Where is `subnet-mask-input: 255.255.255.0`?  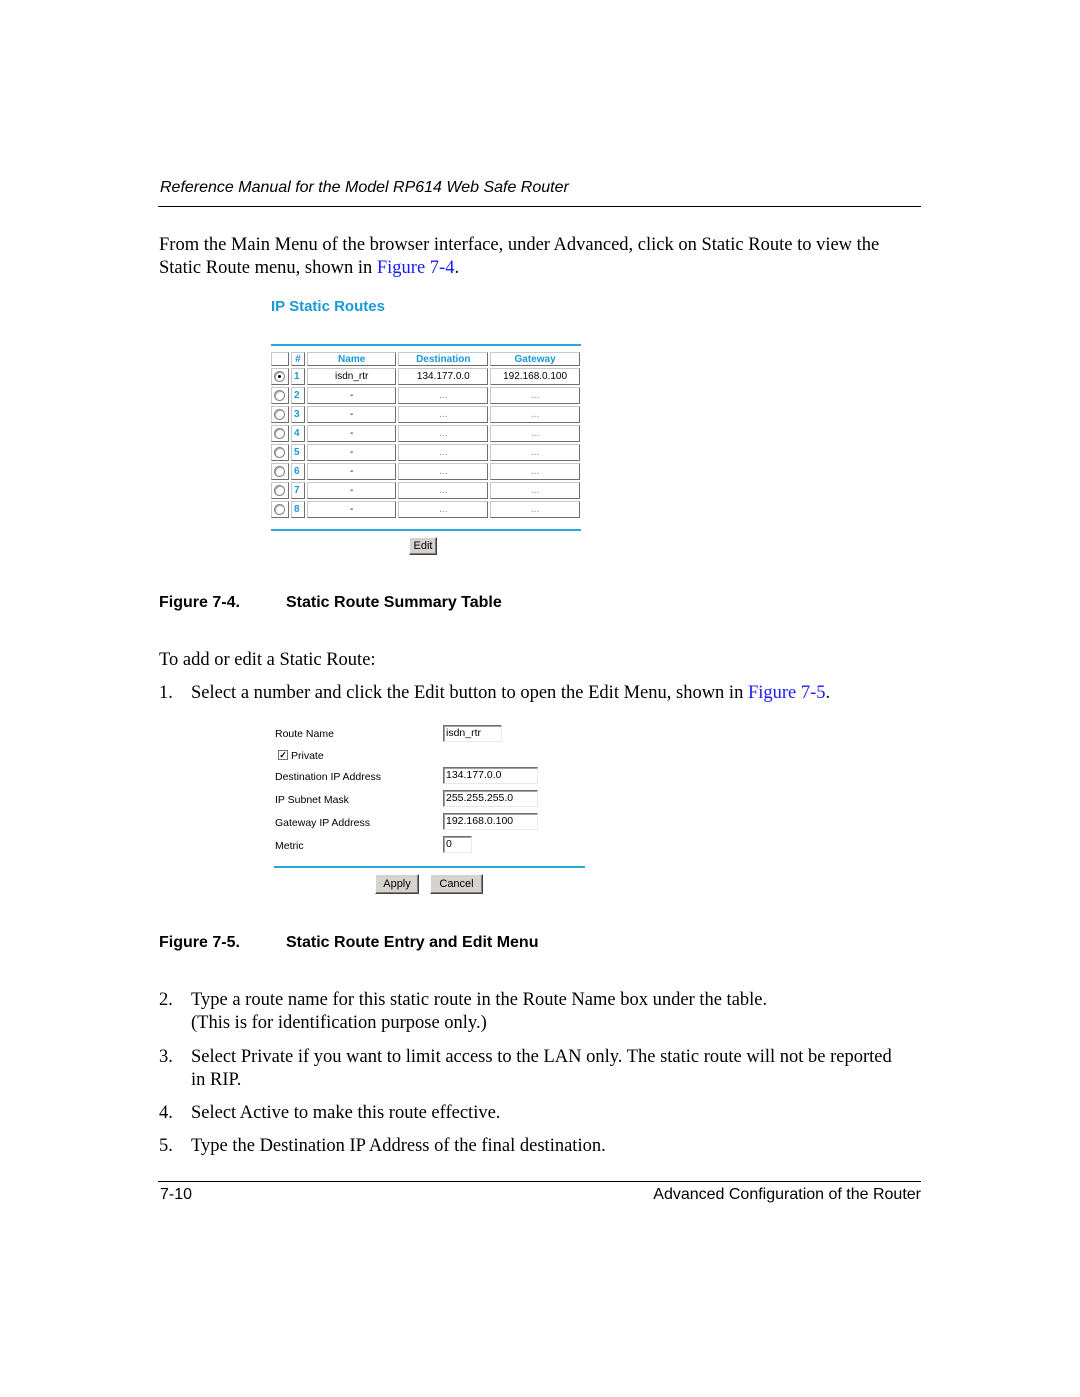 subnet-mask-input: 255.255.255.0 is located at coordinates (490, 798).